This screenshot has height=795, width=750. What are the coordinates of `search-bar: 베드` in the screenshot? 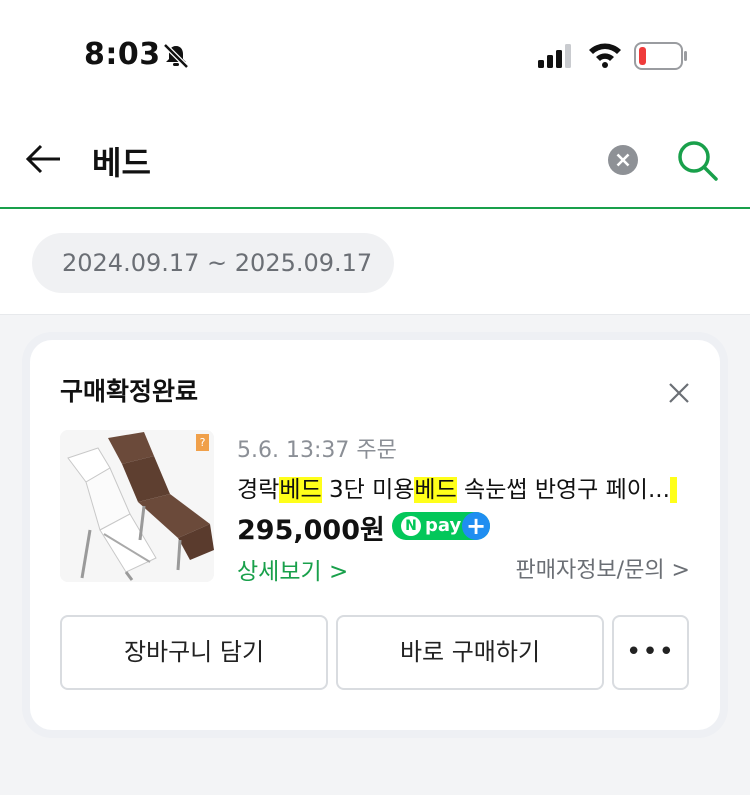 It's located at (375, 159).